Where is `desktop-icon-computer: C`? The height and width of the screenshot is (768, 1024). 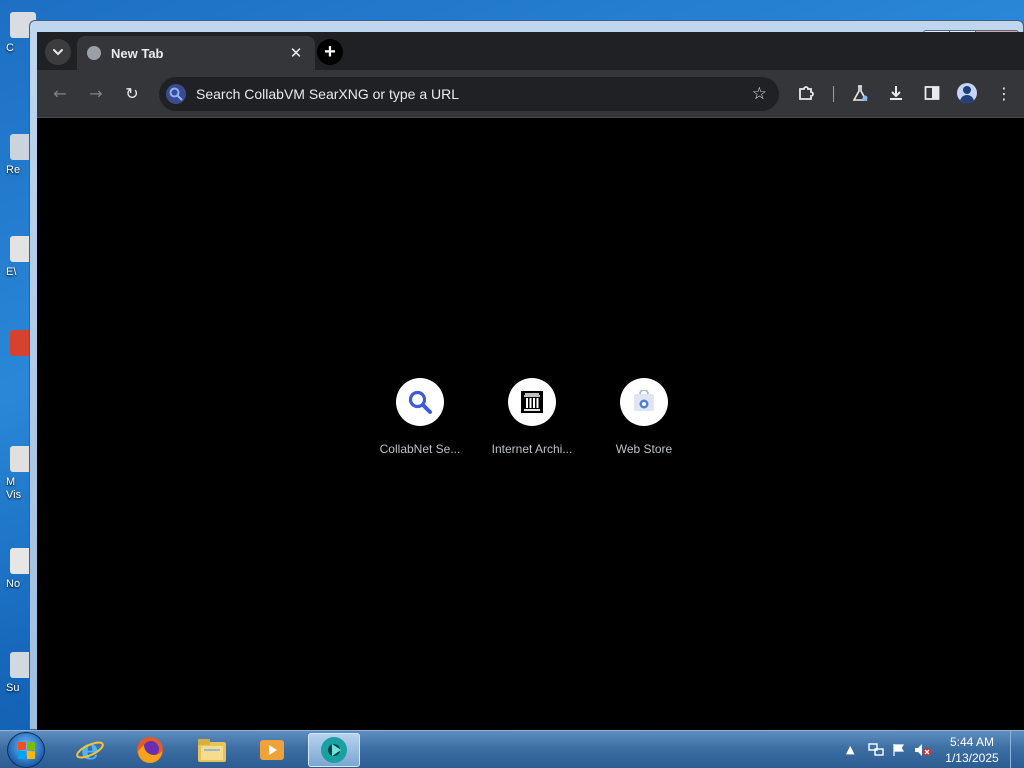
desktop-icon-computer: C is located at coordinates (18, 33).